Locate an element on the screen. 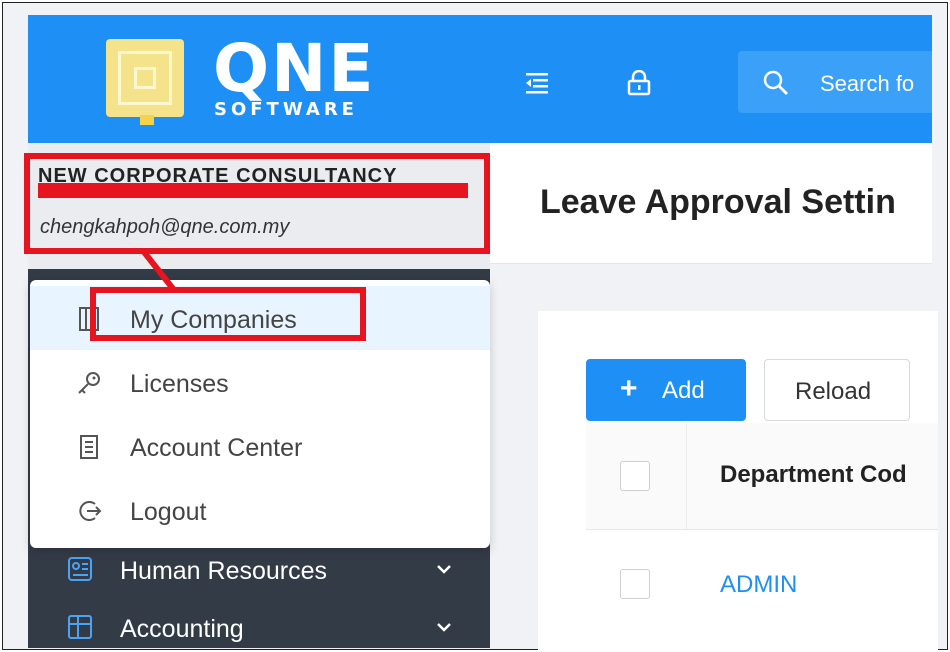 Image resolution: width=950 pixels, height=652 pixels. annotation-connector is located at coordinates (159, 271).